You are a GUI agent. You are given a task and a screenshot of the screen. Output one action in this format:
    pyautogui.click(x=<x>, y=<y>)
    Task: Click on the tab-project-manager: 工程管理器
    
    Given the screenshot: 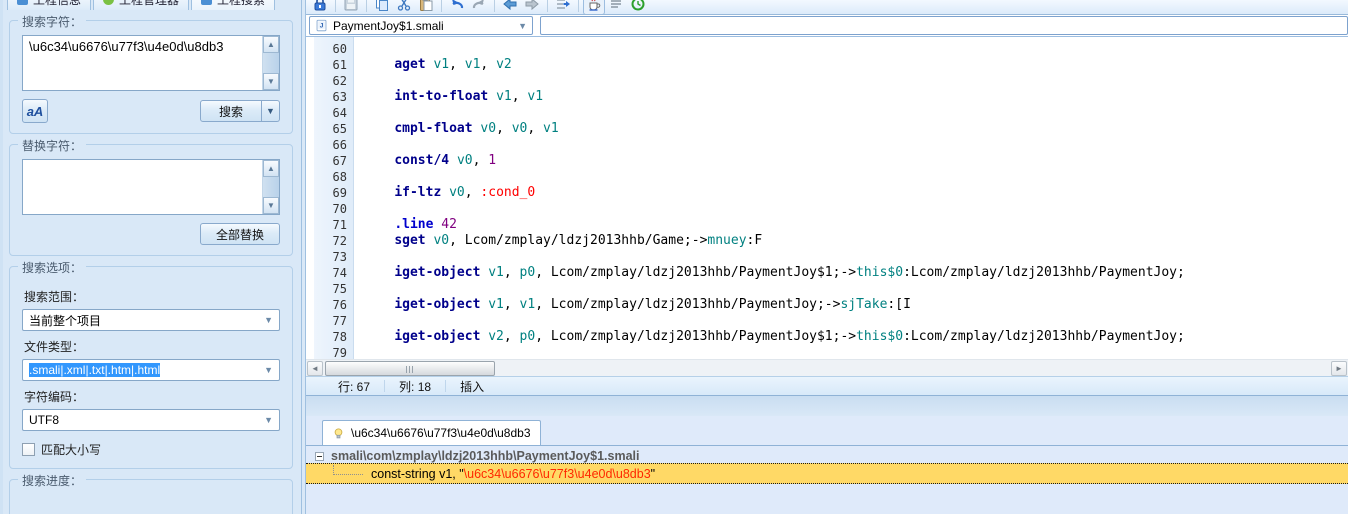 What is the action you would take?
    pyautogui.click(x=141, y=5)
    